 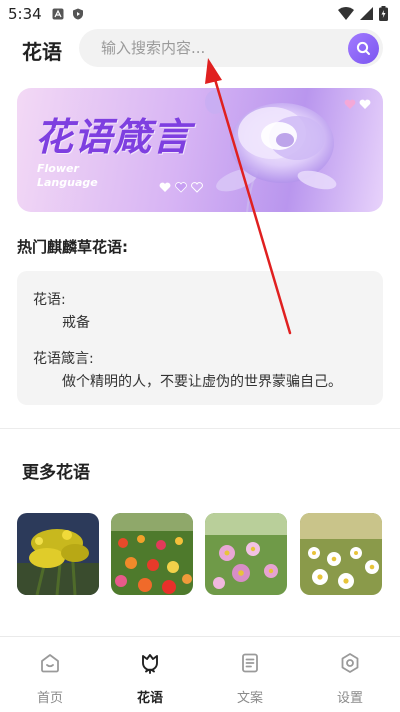 I want to click on nav-label-flower: 花语, so click(x=149, y=698).